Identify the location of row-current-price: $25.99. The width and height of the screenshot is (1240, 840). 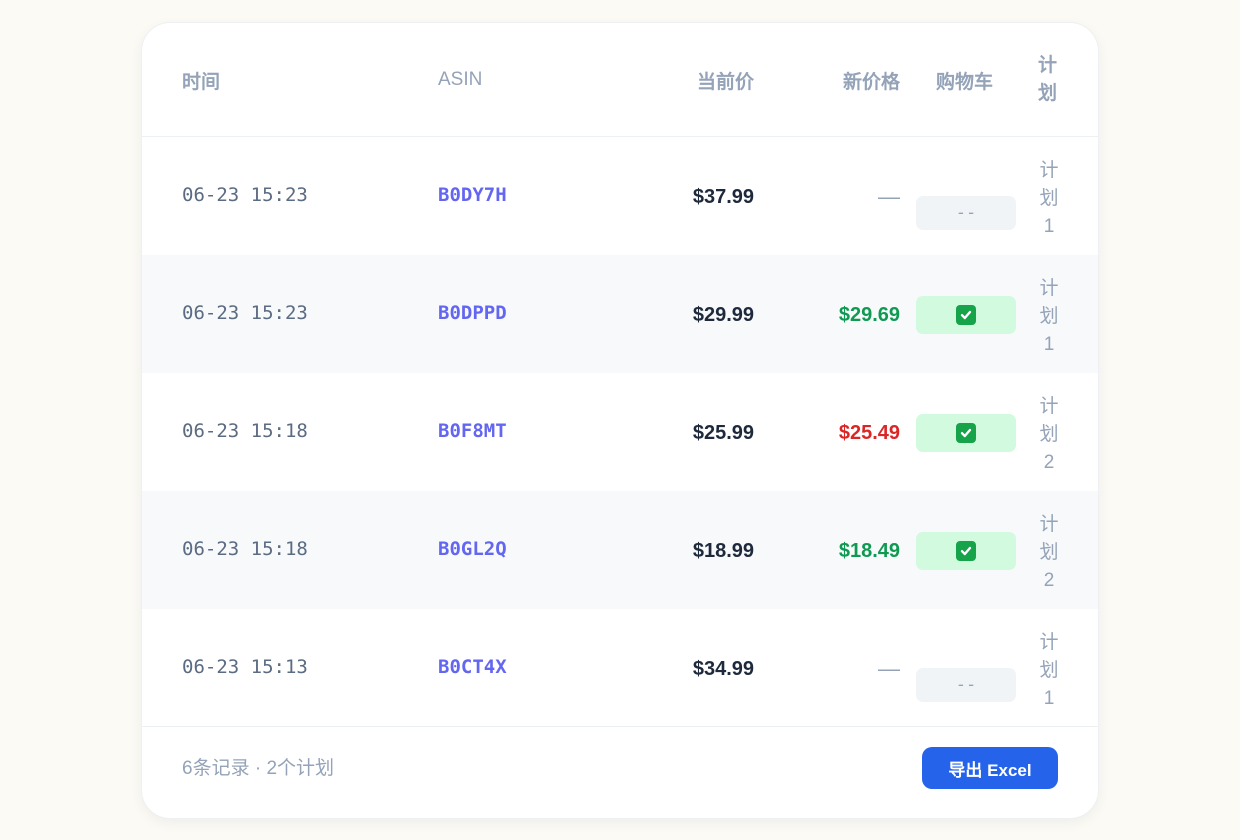
(723, 432).